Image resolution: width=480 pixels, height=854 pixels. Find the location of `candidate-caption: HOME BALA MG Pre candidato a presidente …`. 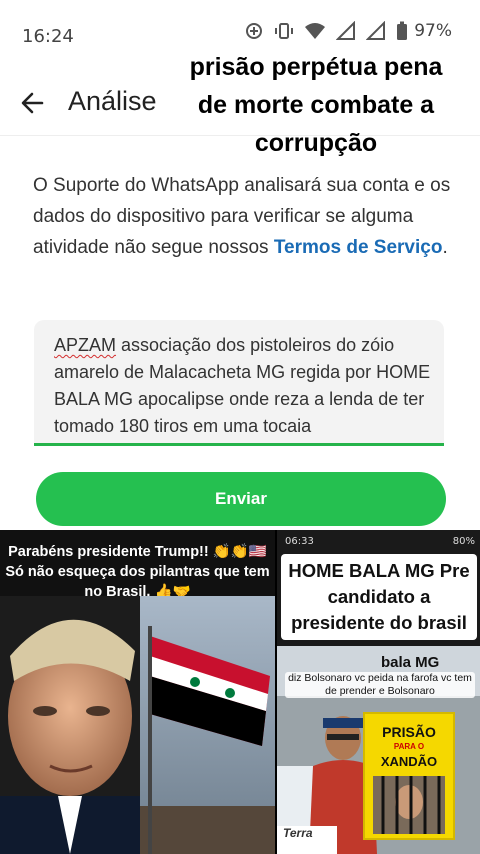

candidate-caption: HOME BALA MG Pre candidato a presidente … is located at coordinates (379, 597).